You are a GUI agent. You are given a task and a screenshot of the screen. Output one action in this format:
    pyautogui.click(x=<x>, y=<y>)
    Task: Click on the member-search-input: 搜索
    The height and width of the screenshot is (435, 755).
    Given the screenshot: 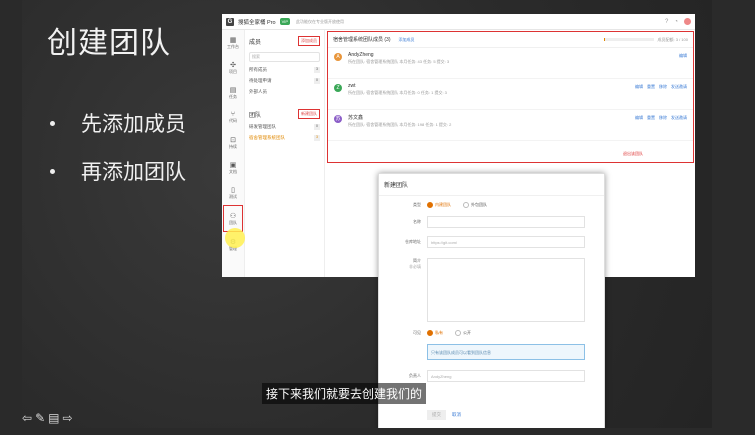 What is the action you would take?
    pyautogui.click(x=284, y=57)
    